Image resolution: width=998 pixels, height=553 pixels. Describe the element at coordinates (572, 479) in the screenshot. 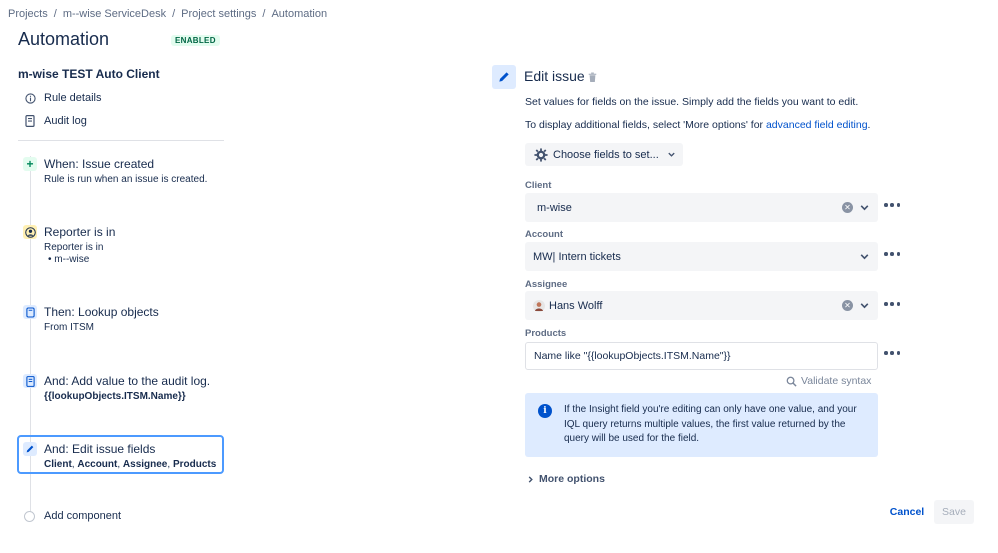

I see `more-options-label: More options` at that location.